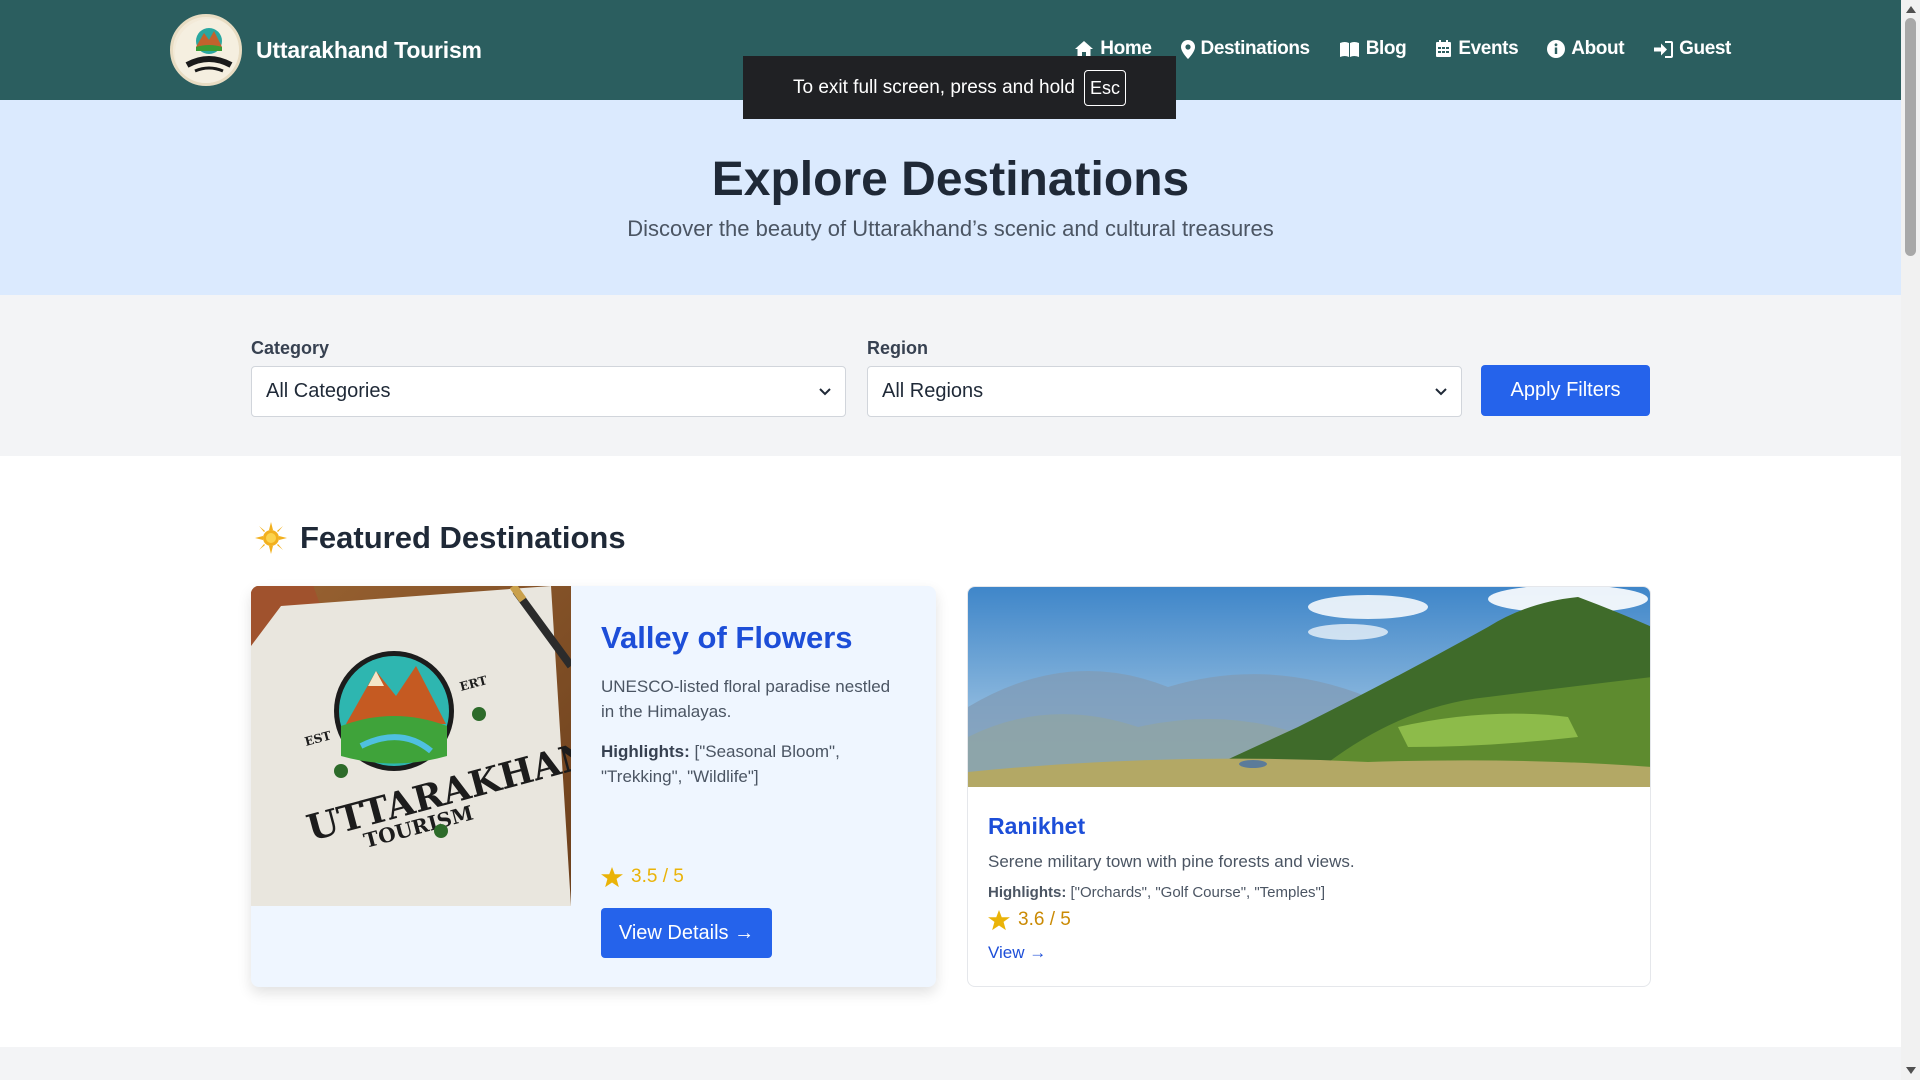 The width and height of the screenshot is (1920, 1080). I want to click on map-pin-icon, so click(1187, 49).